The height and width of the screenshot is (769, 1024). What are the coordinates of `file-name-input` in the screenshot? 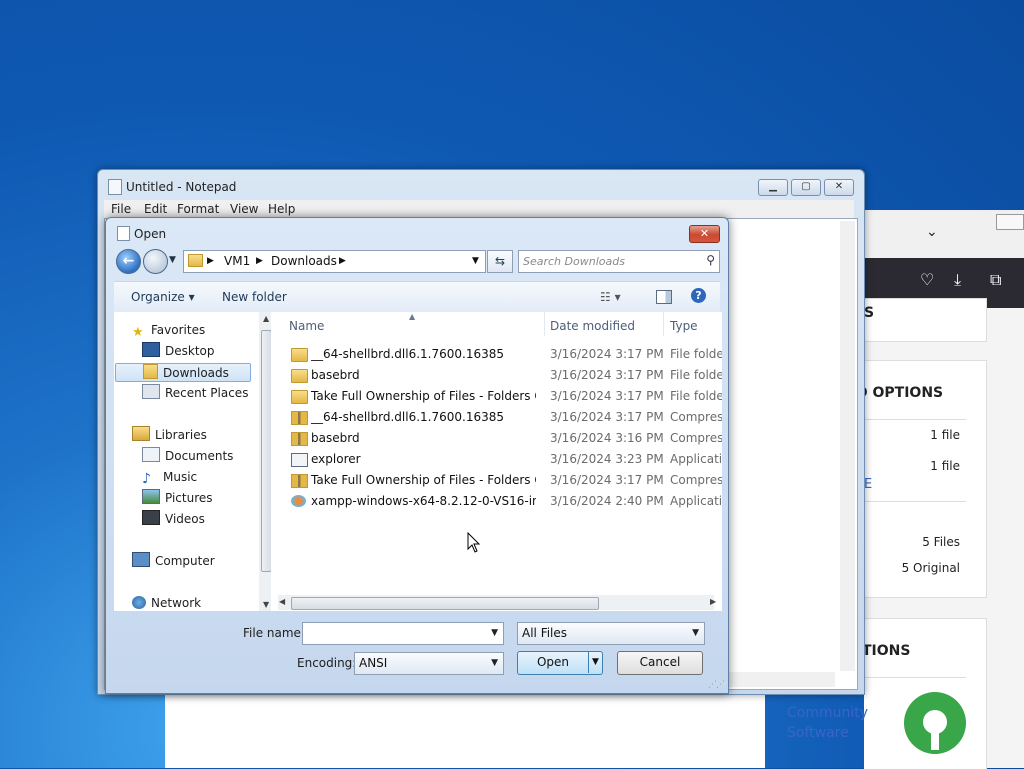 It's located at (396, 633).